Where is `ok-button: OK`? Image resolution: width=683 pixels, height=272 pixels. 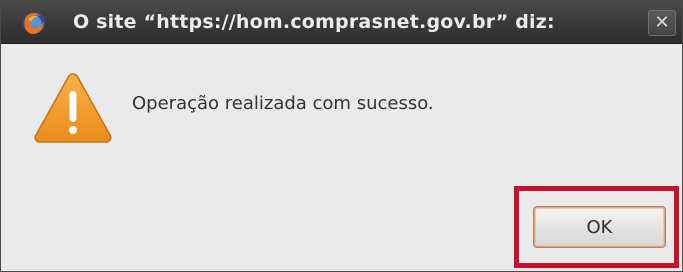
ok-button: OK is located at coordinates (599, 227).